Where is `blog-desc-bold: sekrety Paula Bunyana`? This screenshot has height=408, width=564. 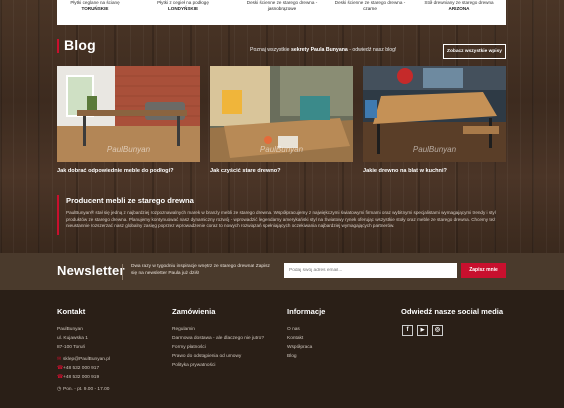 blog-desc-bold: sekrety Paula Bunyana is located at coordinates (319, 50).